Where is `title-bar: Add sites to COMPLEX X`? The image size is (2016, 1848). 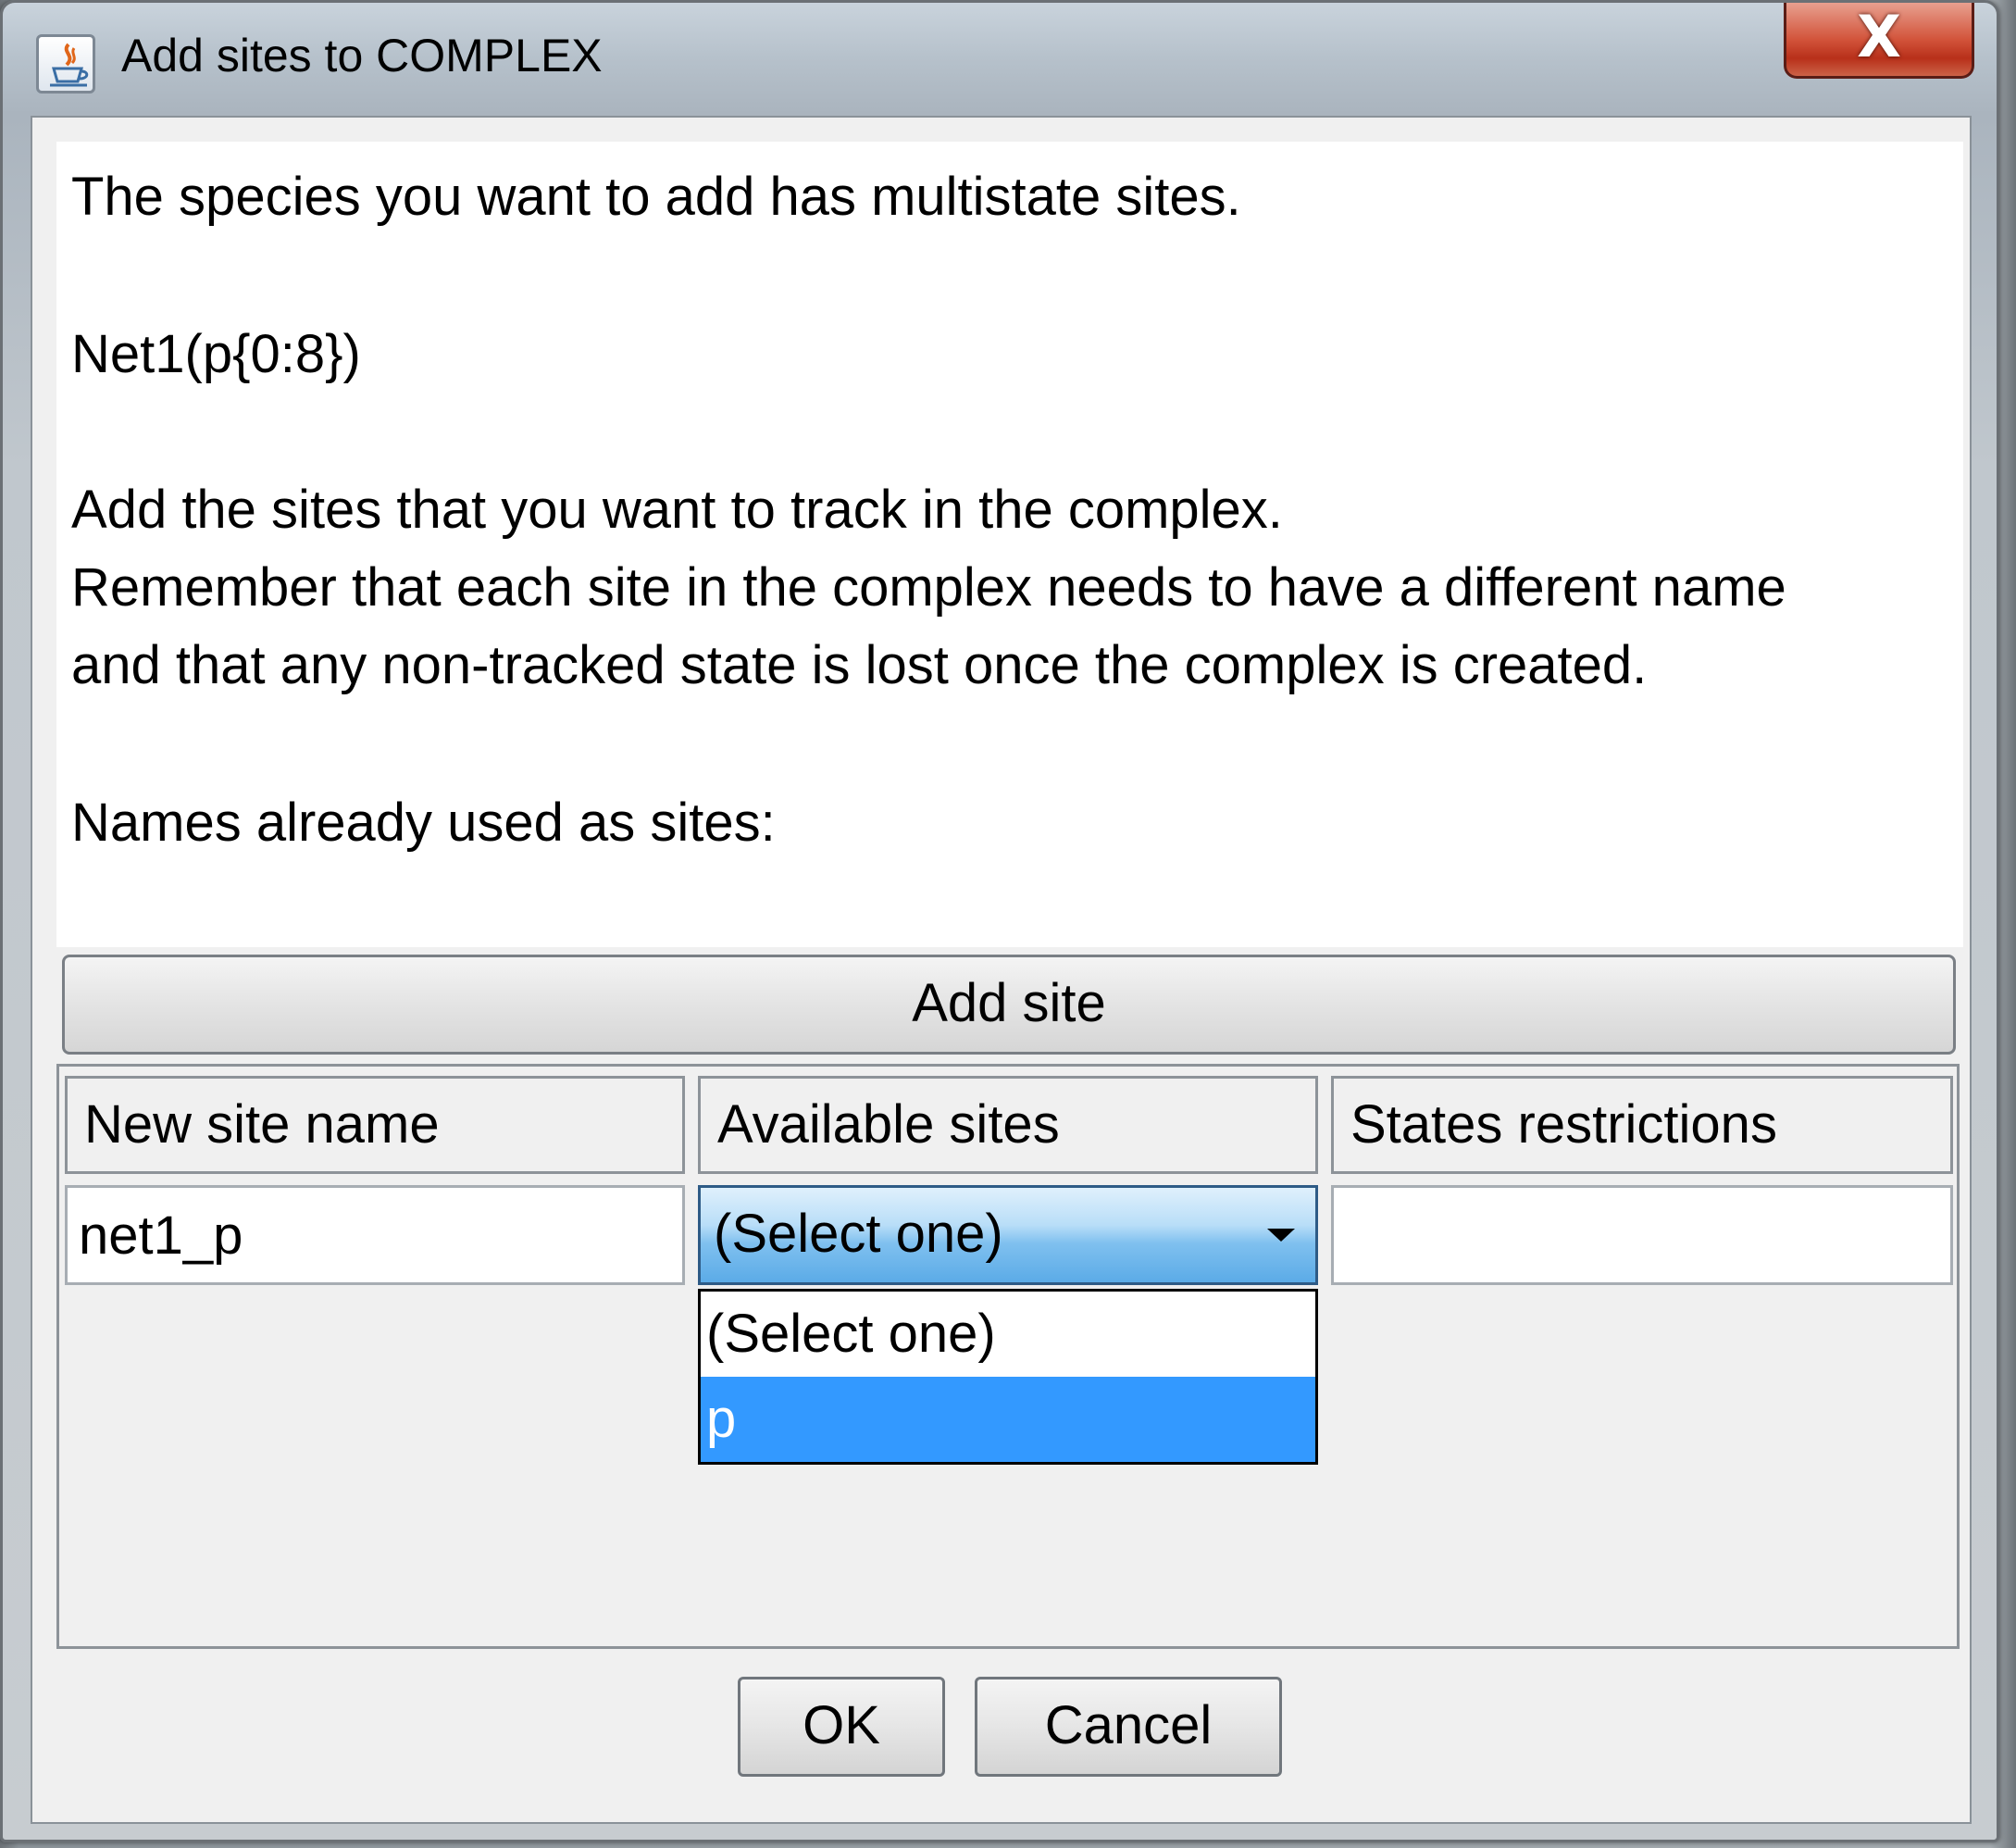
title-bar: Add sites to COMPLEX X is located at coordinates (1000, 58).